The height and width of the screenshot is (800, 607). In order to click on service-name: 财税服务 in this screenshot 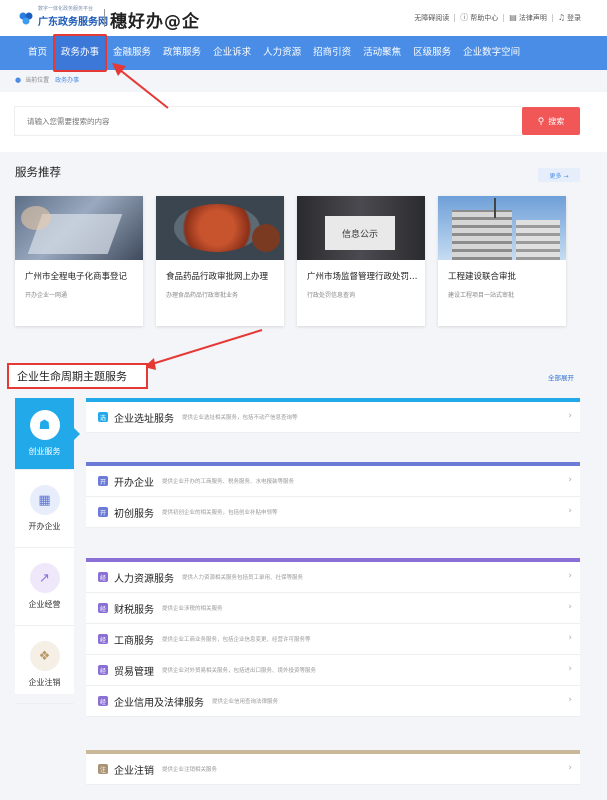, I will do `click(134, 610)`.